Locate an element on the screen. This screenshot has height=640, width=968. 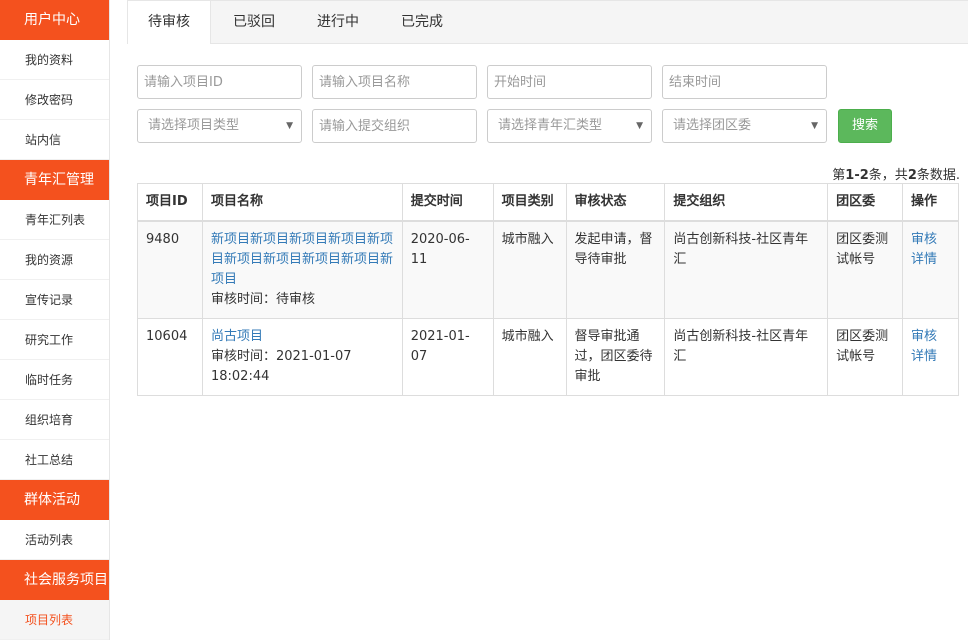
end-time-input is located at coordinates (747, 82).